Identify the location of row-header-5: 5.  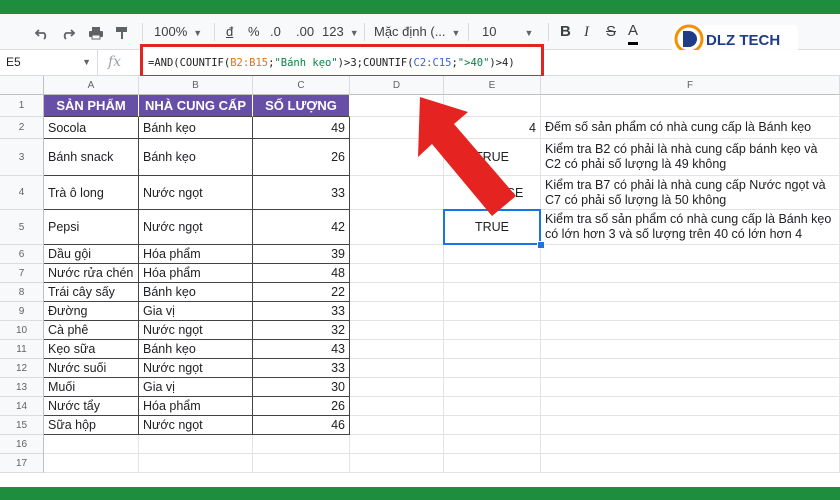
(22, 227).